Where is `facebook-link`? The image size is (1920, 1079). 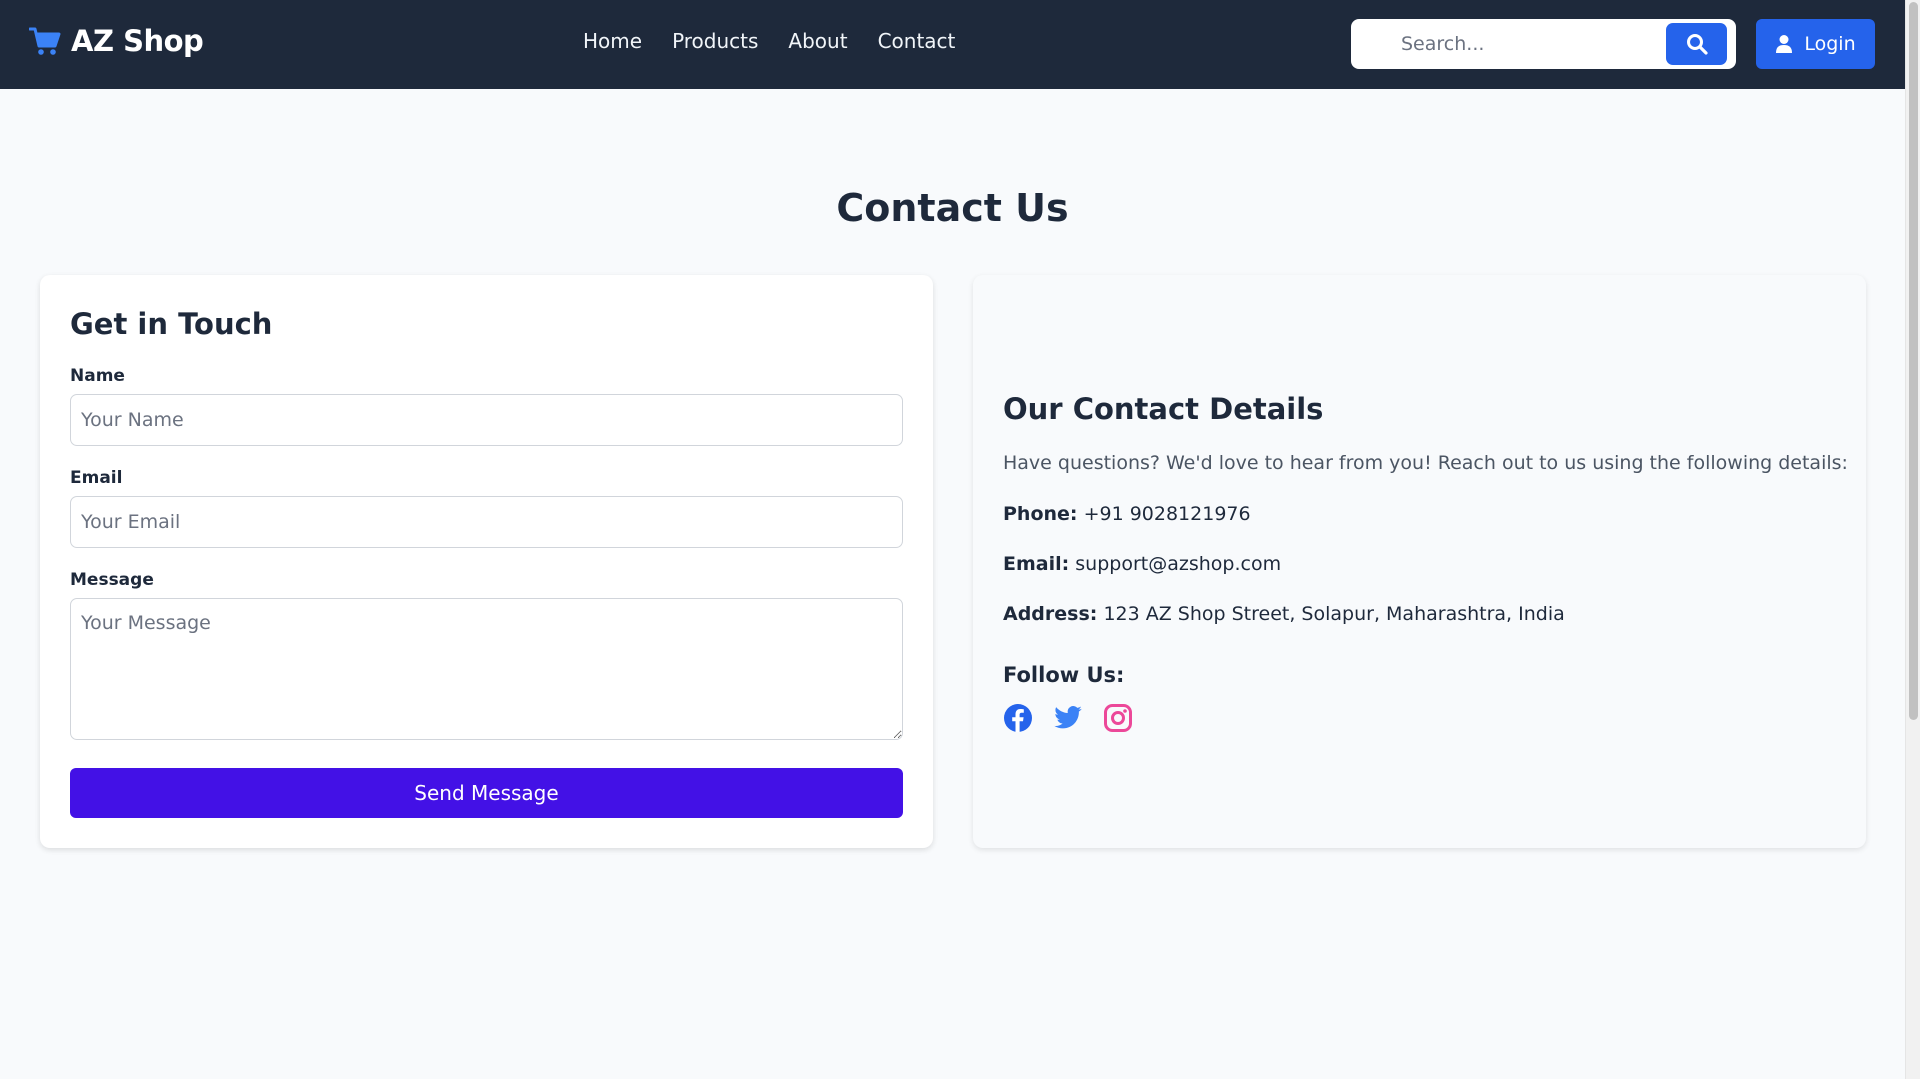
facebook-link is located at coordinates (1018, 718).